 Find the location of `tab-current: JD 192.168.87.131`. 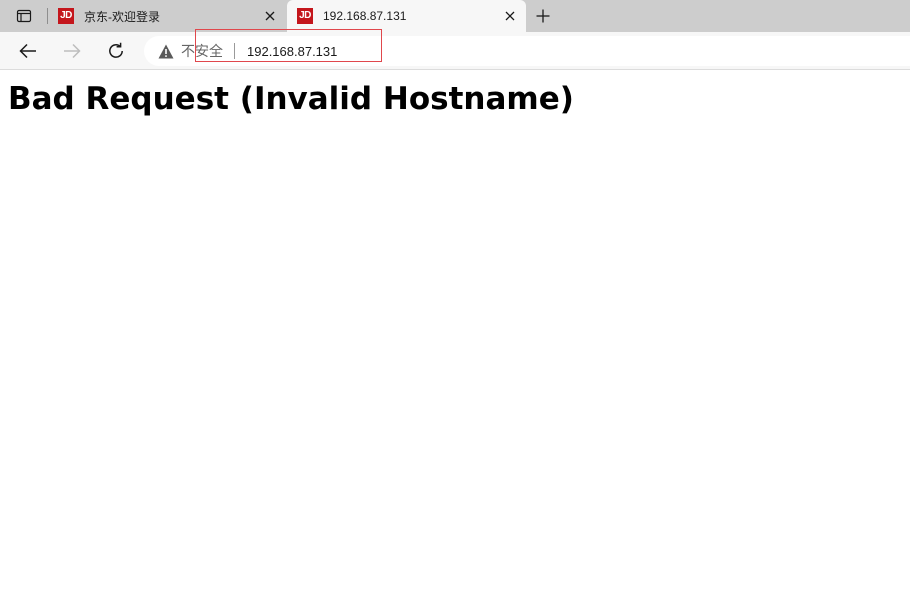

tab-current: JD 192.168.87.131 is located at coordinates (406, 16).